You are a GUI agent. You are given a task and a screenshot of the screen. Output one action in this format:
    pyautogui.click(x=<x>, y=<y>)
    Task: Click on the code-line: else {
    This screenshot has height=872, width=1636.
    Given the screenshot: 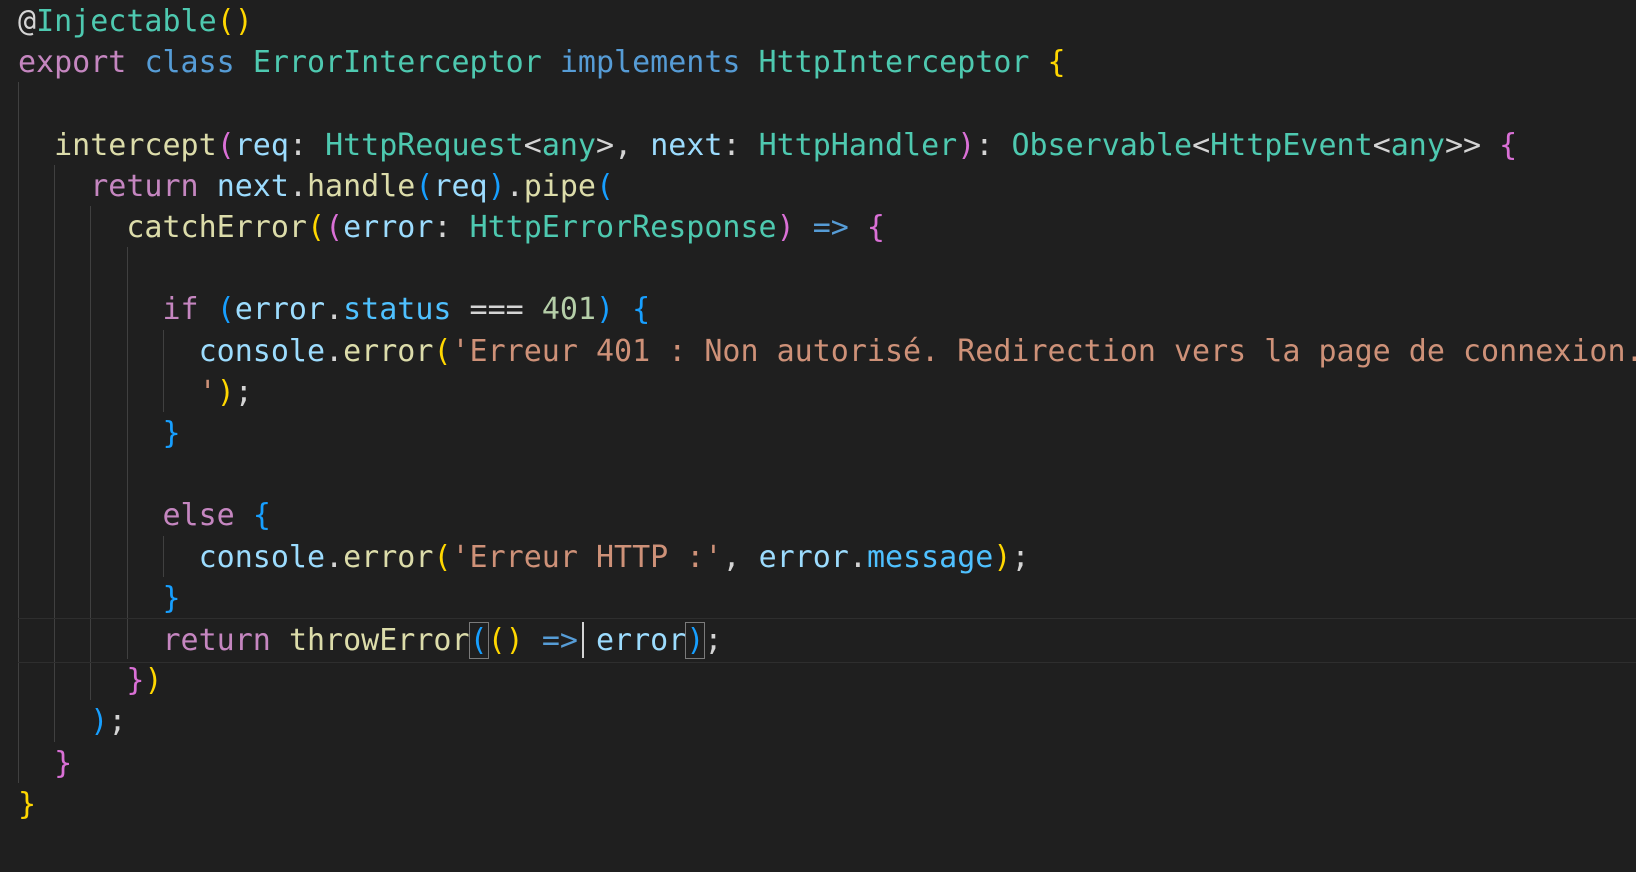 What is the action you would take?
    pyautogui.click(x=823, y=515)
    